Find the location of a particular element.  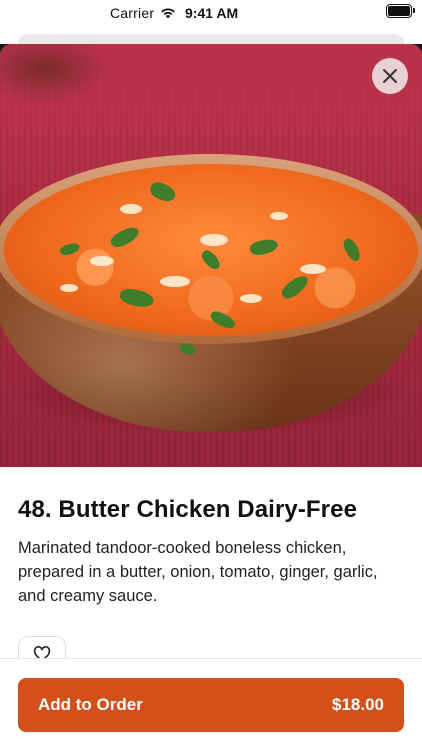

add-to-order-label: Add to Order is located at coordinates (90, 704).